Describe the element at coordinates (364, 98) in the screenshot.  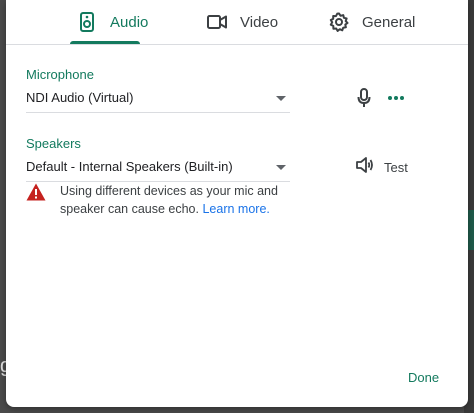
I see `microphone-icon` at that location.